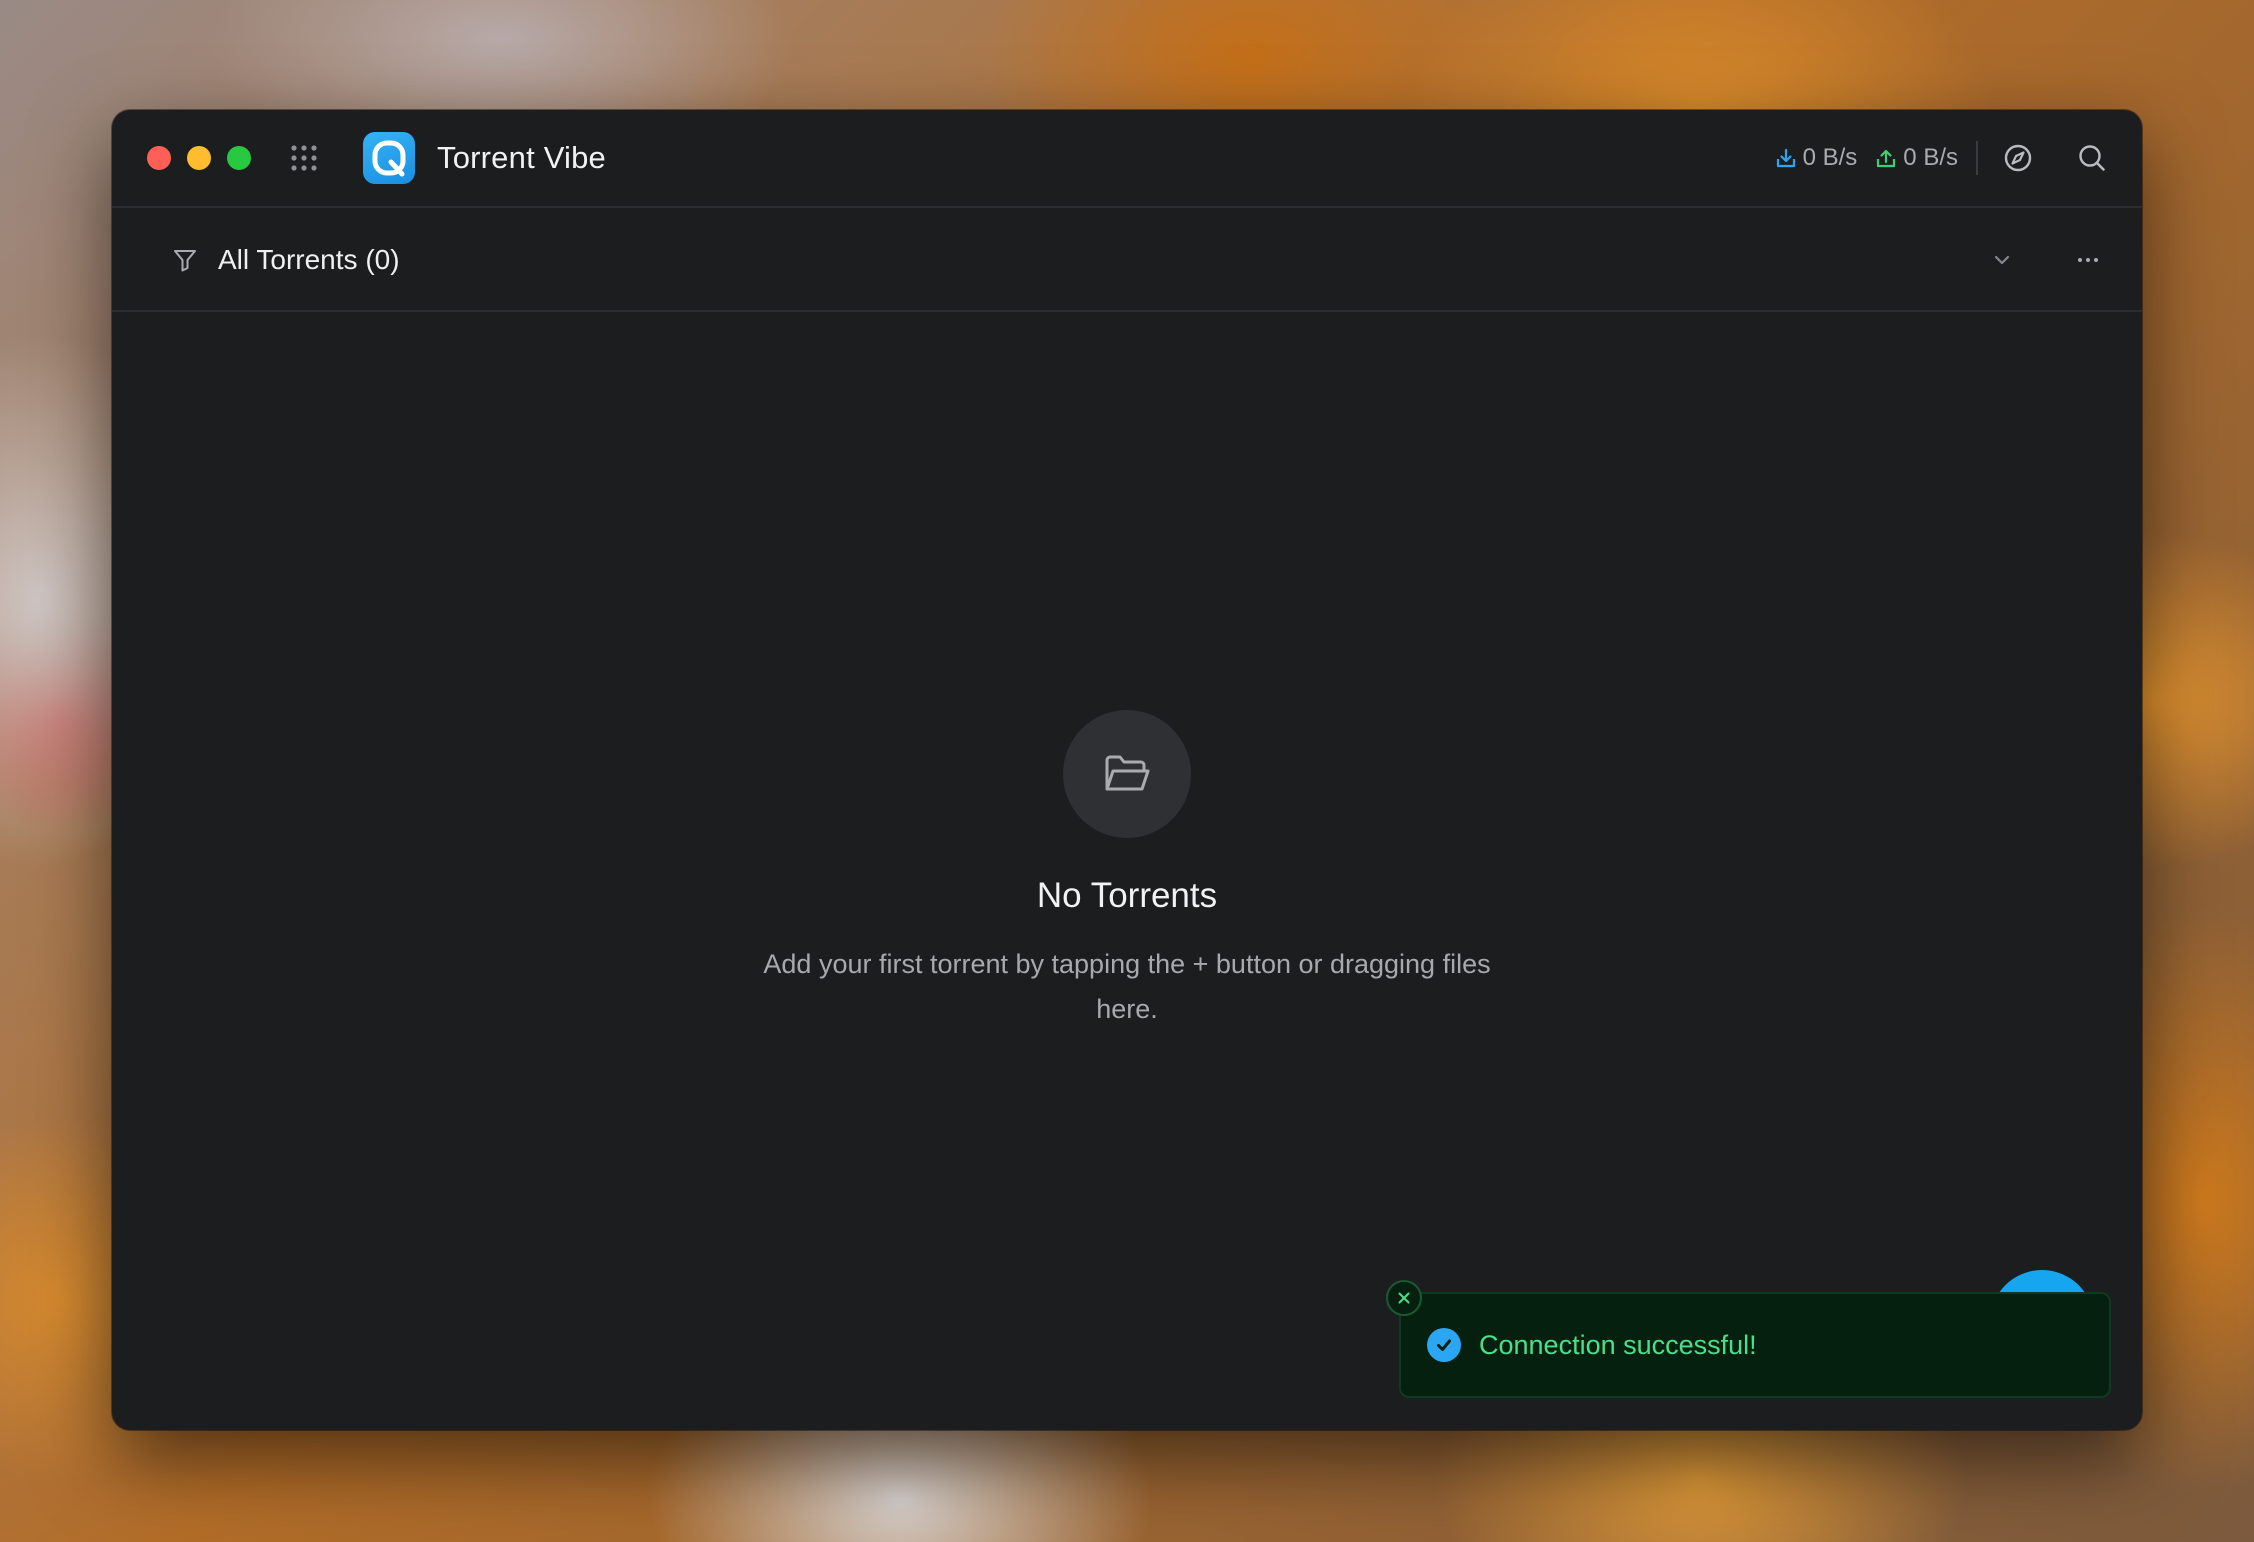 This screenshot has height=1542, width=2254. What do you see at coordinates (159, 158) in the screenshot?
I see `close-window-button` at bounding box center [159, 158].